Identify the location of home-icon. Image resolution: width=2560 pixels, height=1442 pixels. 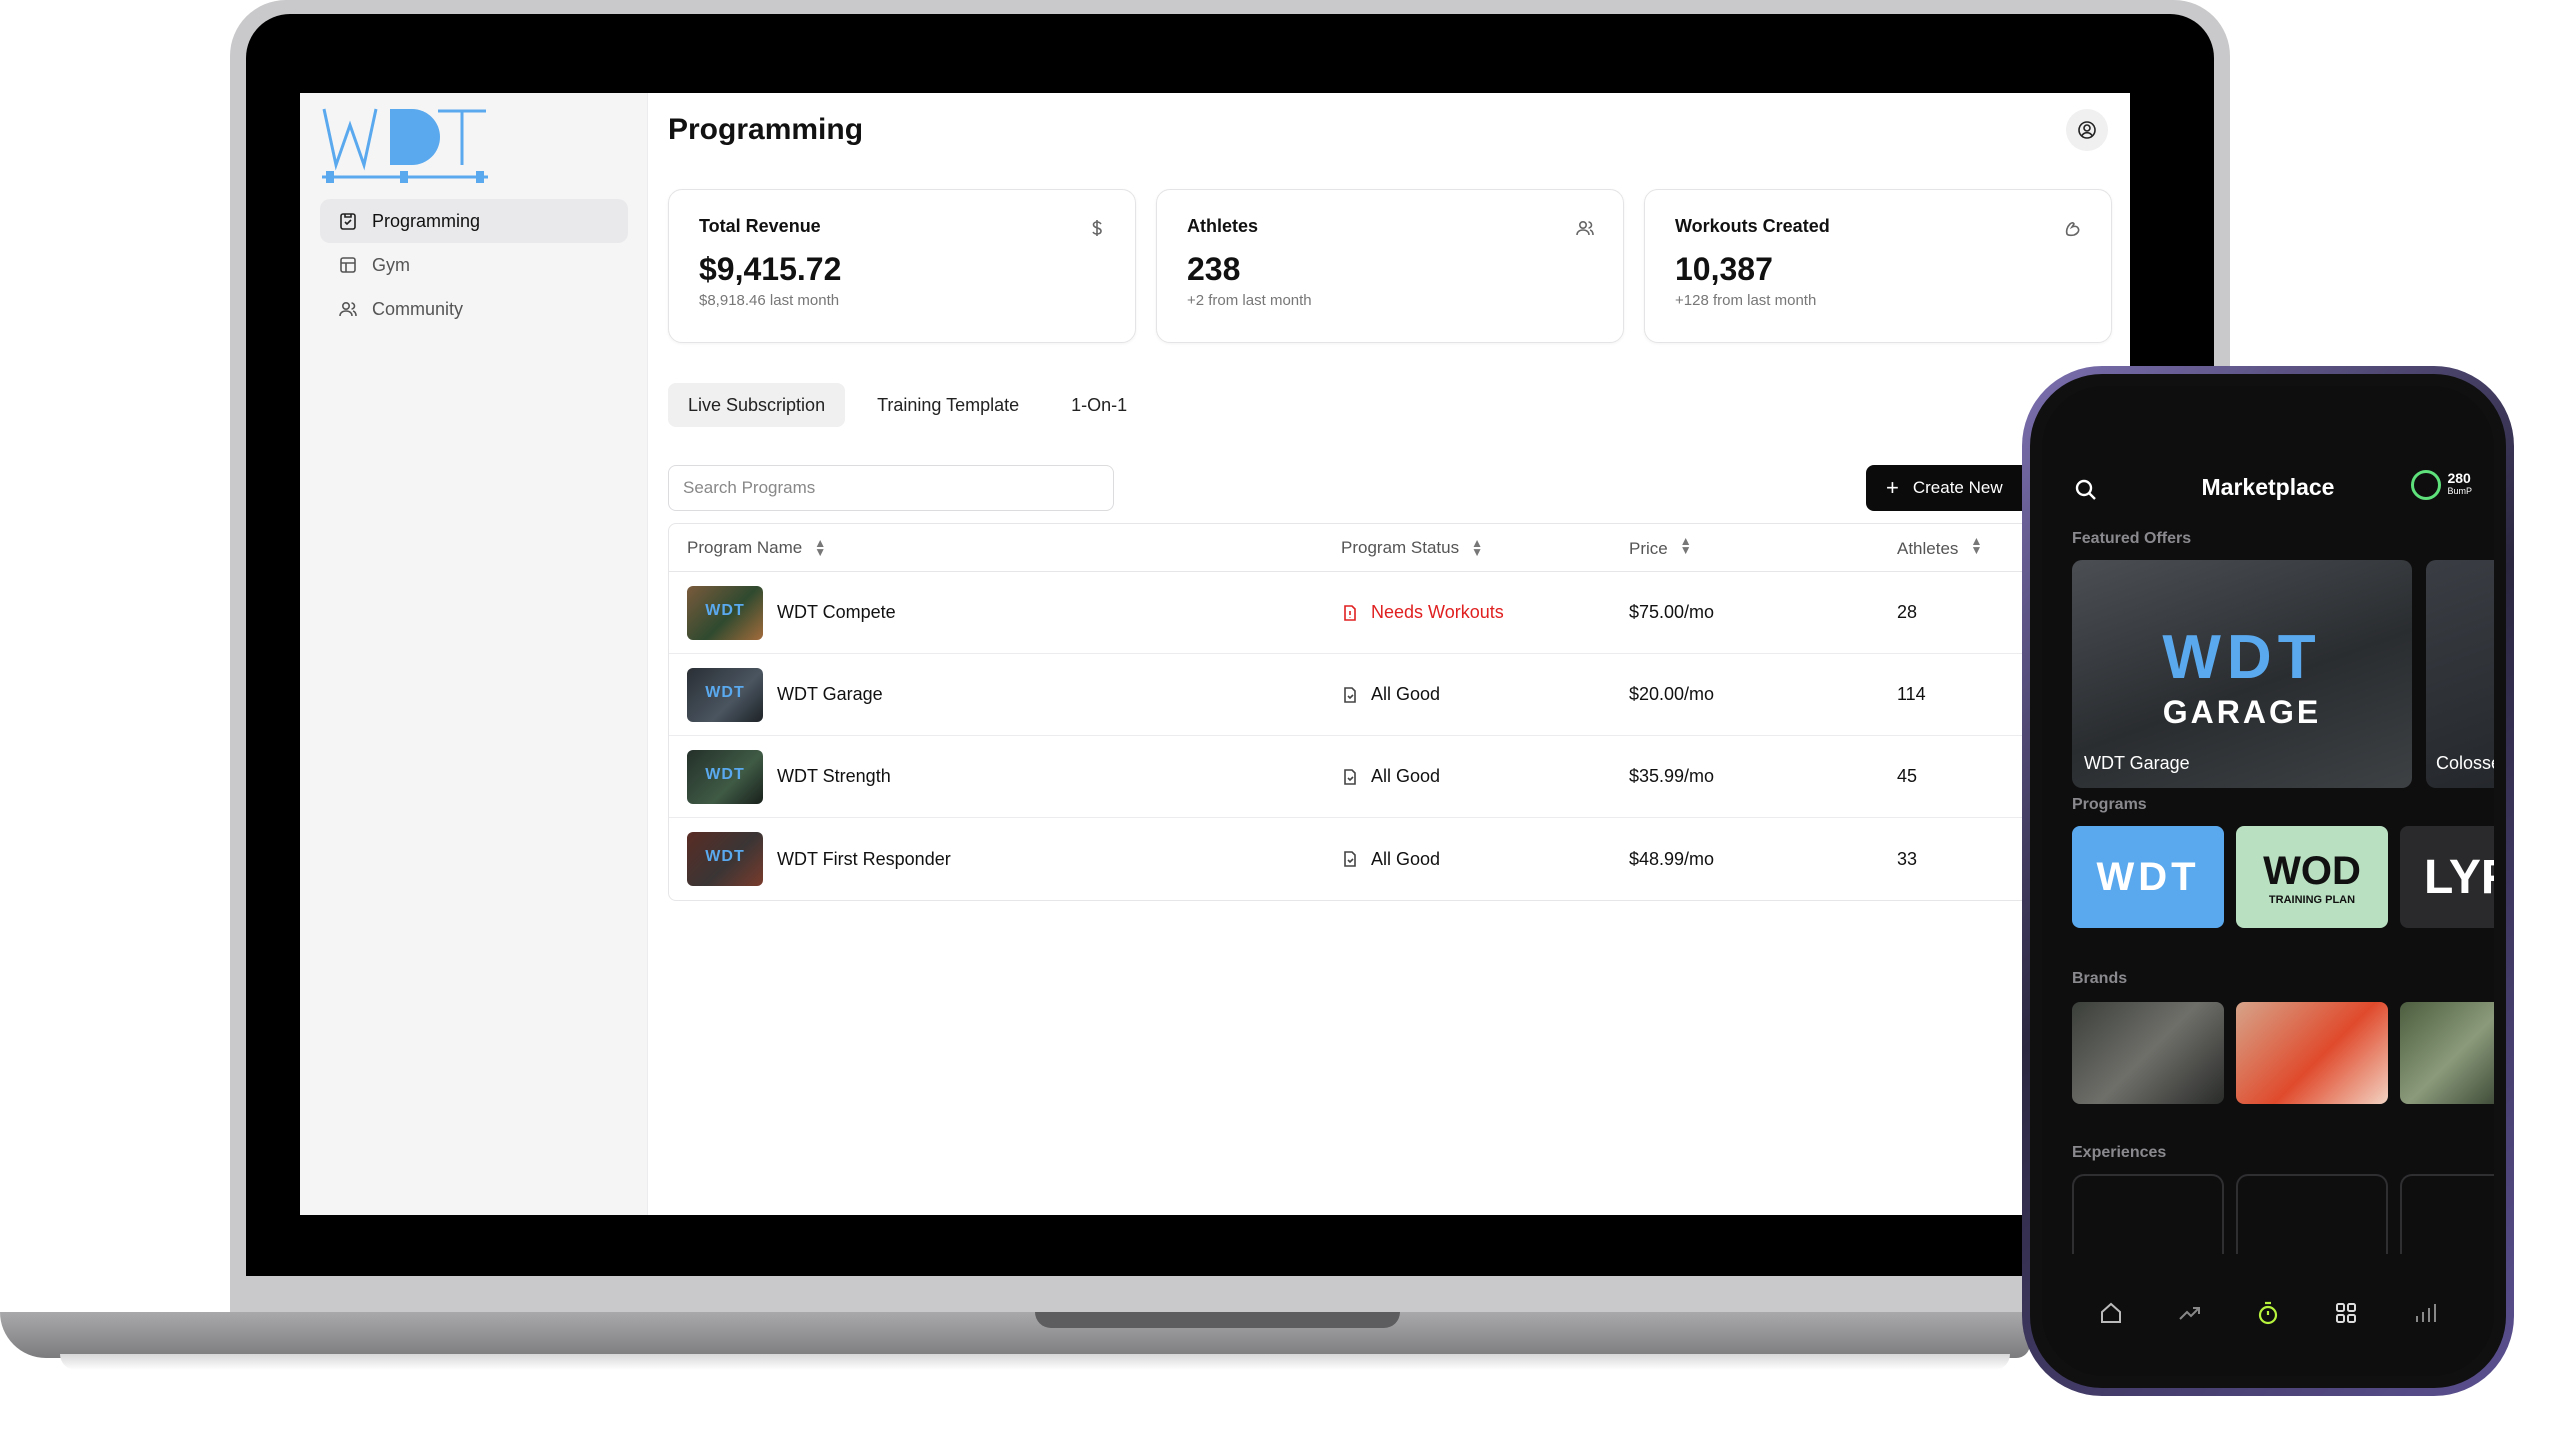
(2111, 1313).